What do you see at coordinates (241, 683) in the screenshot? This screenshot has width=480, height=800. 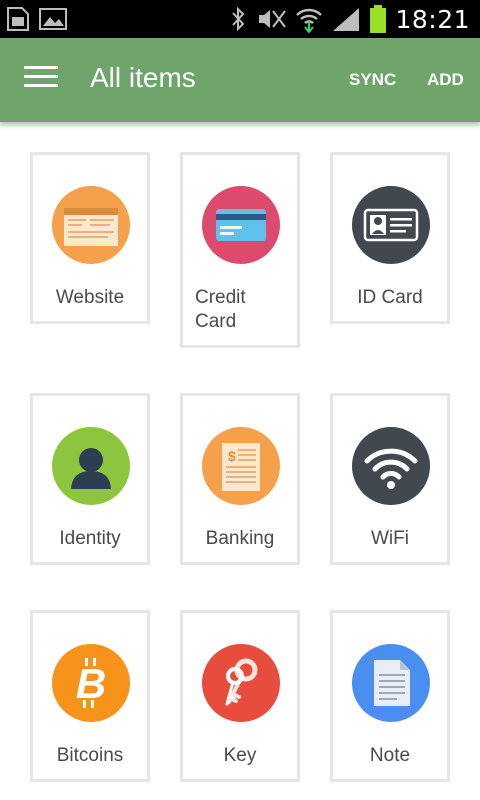 I see `key-icon` at bounding box center [241, 683].